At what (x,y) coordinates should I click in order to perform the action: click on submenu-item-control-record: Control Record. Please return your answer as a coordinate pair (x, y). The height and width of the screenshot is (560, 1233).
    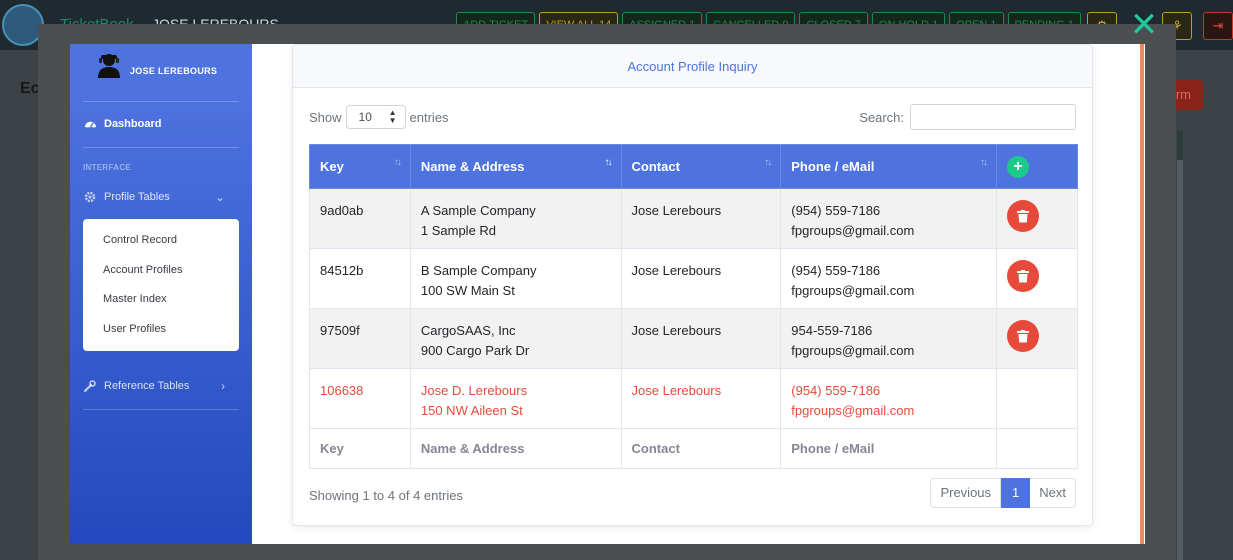
    Looking at the image, I should click on (161, 242).